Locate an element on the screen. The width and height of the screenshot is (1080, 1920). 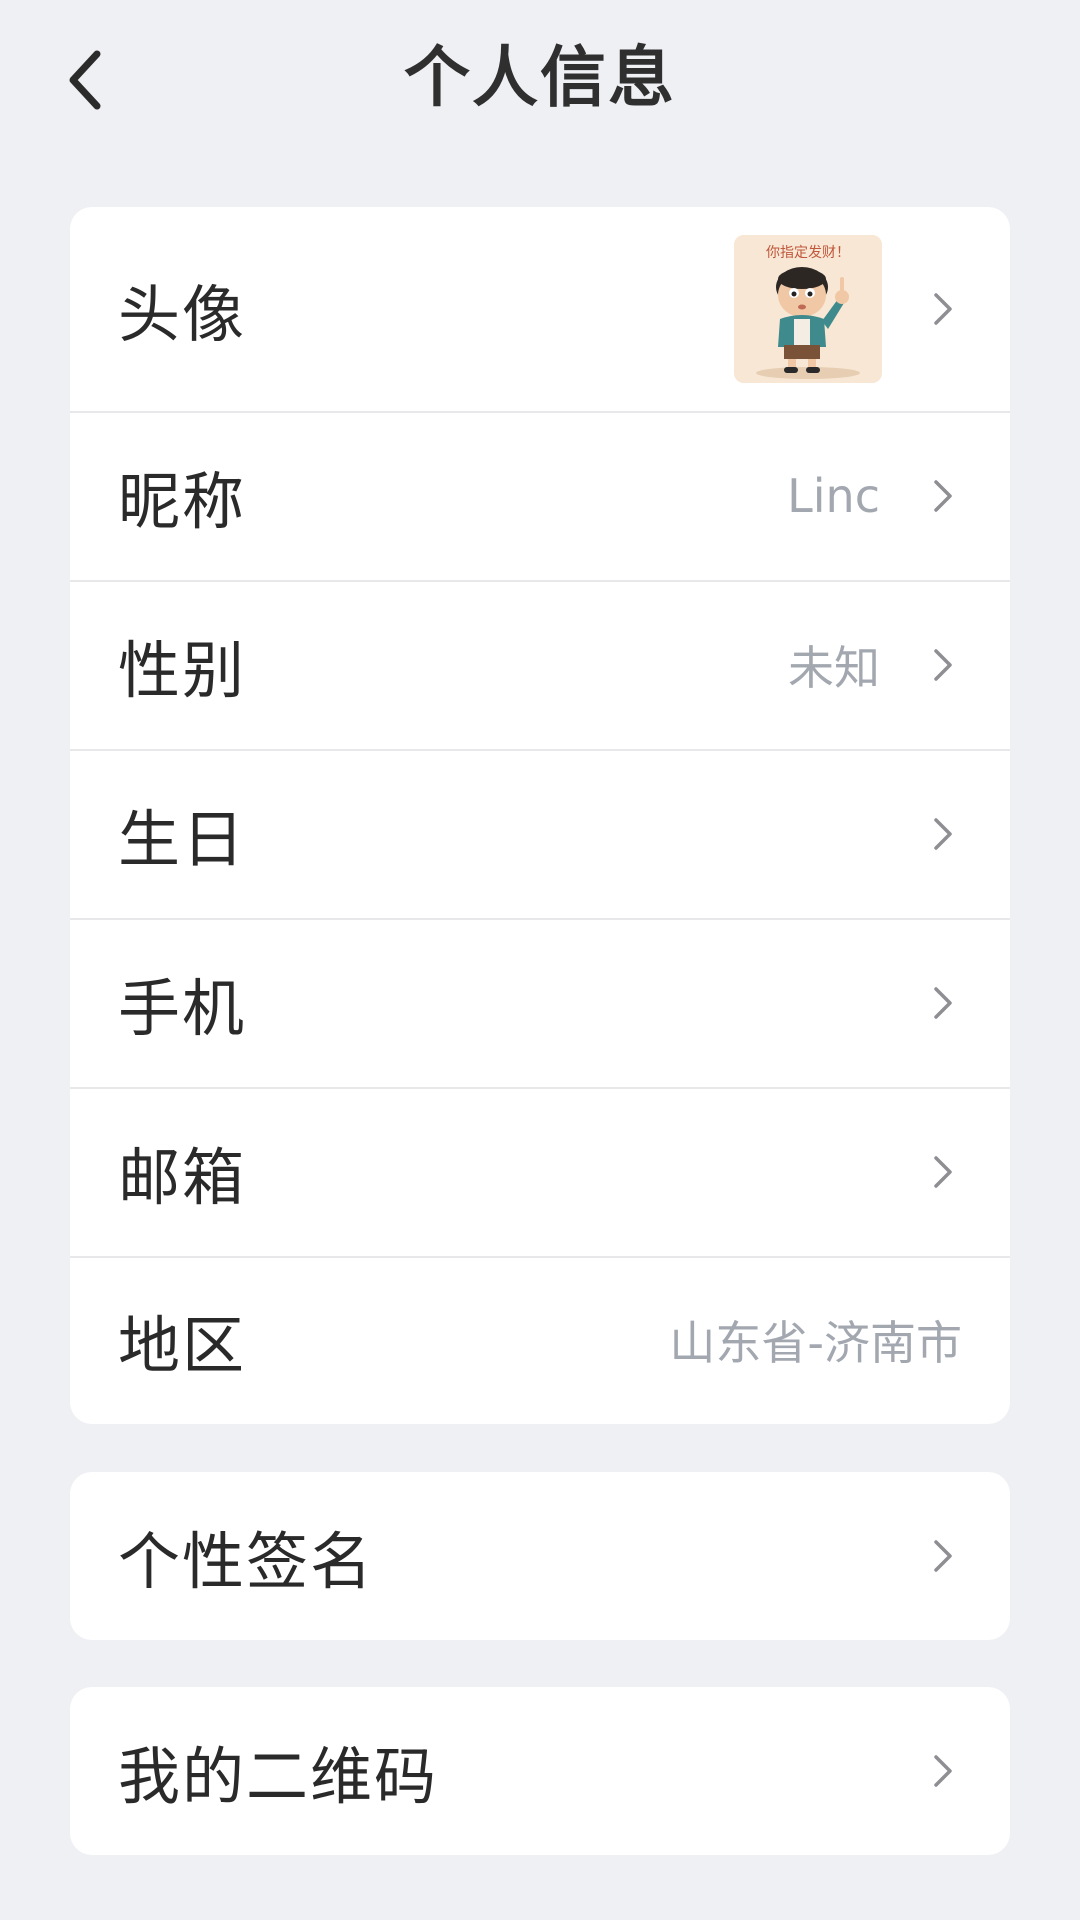
nickname-value: Linc is located at coordinates (833, 495).